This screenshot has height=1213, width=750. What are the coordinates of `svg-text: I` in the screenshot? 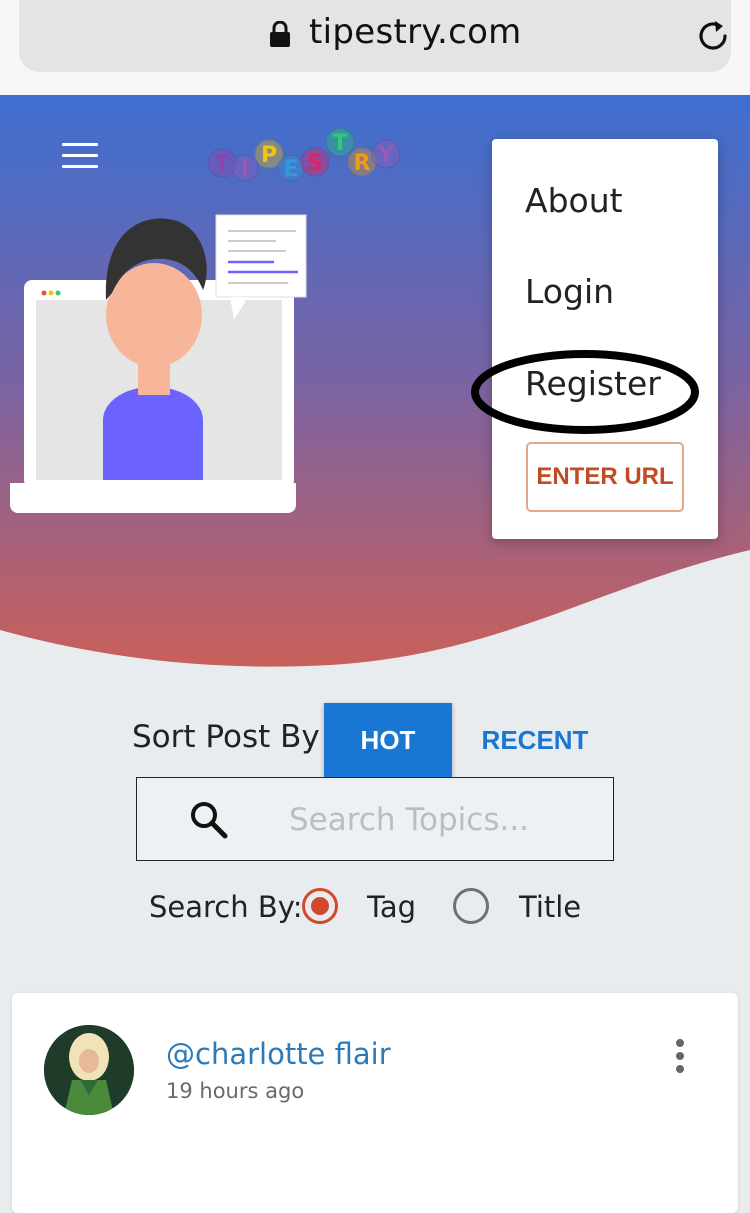 It's located at (245, 169).